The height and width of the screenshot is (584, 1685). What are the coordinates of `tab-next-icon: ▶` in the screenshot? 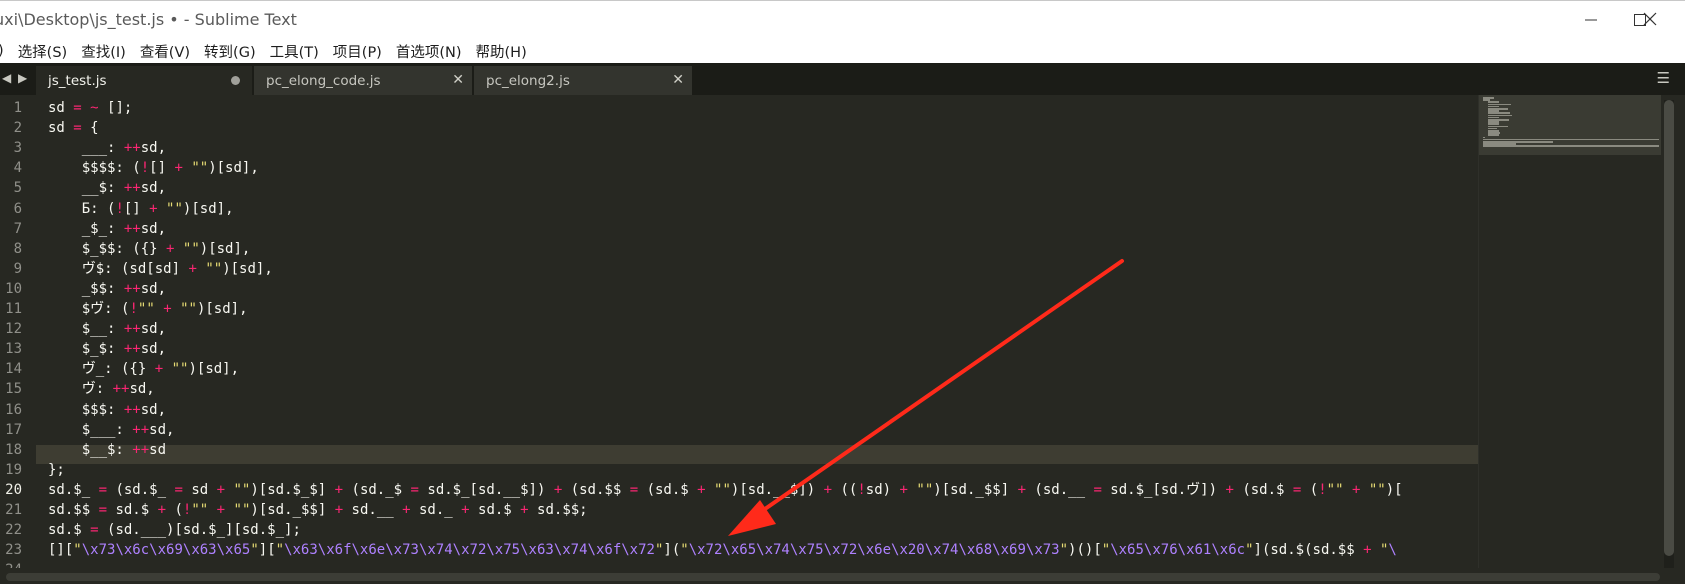 It's located at (22, 78).